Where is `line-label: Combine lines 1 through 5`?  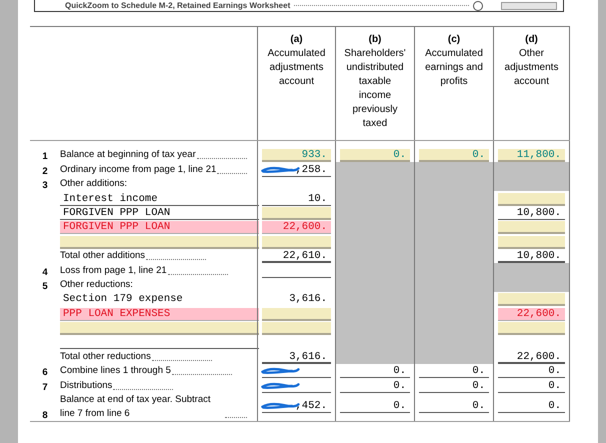 line-label: Combine lines 1 through 5 is located at coordinates (115, 371).